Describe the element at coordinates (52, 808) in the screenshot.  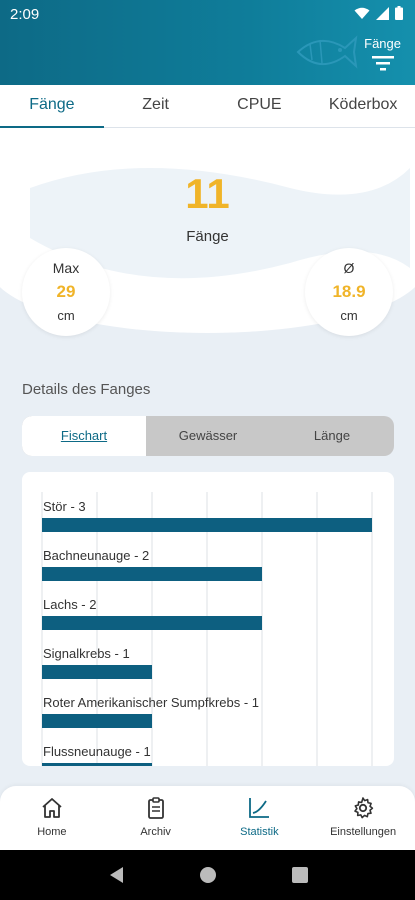
I see `home-icon` at that location.